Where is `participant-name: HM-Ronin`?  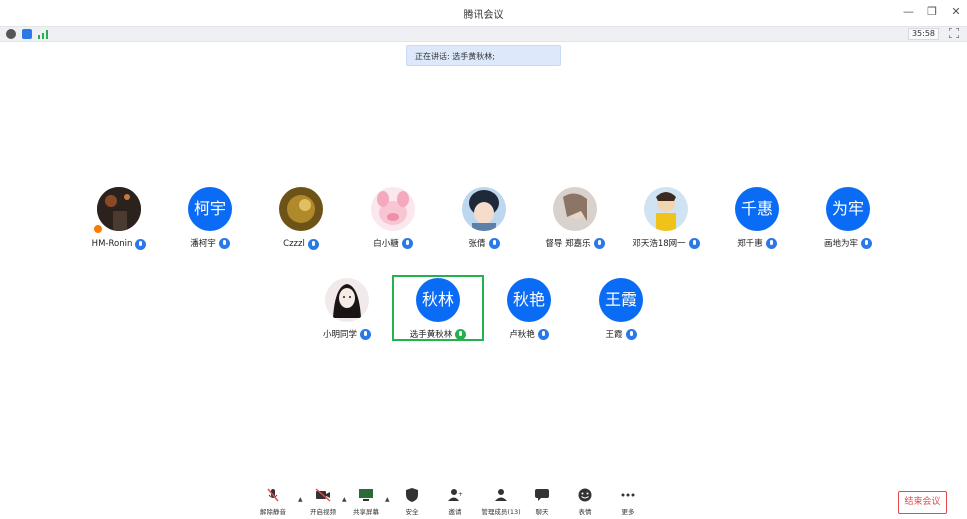 participant-name: HM-Ronin is located at coordinates (112, 244).